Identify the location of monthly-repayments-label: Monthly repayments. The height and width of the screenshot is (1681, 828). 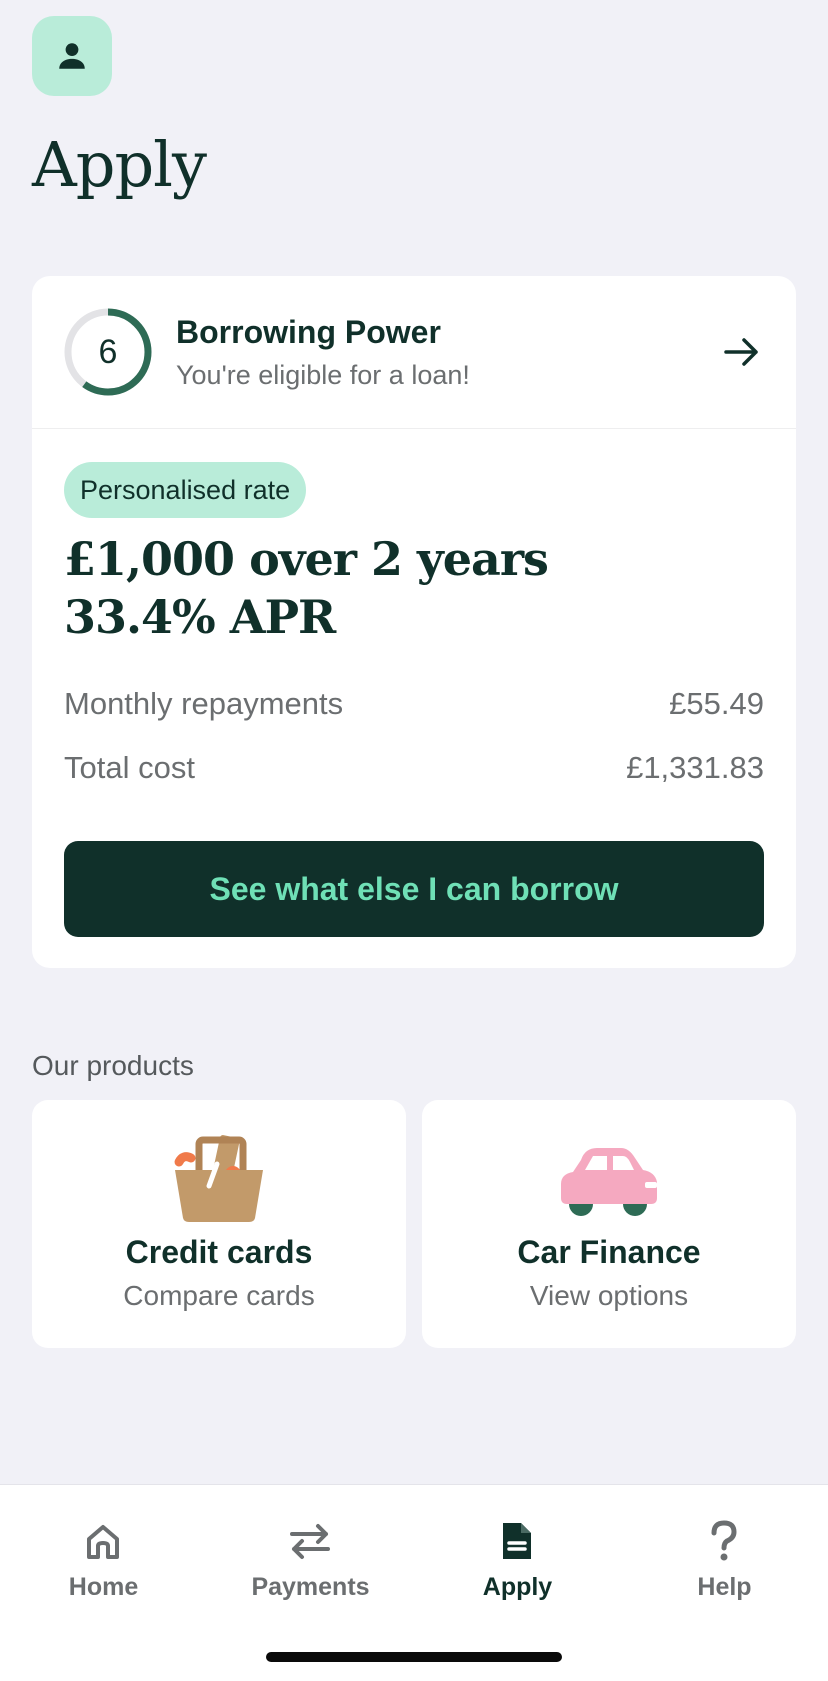
(204, 703).